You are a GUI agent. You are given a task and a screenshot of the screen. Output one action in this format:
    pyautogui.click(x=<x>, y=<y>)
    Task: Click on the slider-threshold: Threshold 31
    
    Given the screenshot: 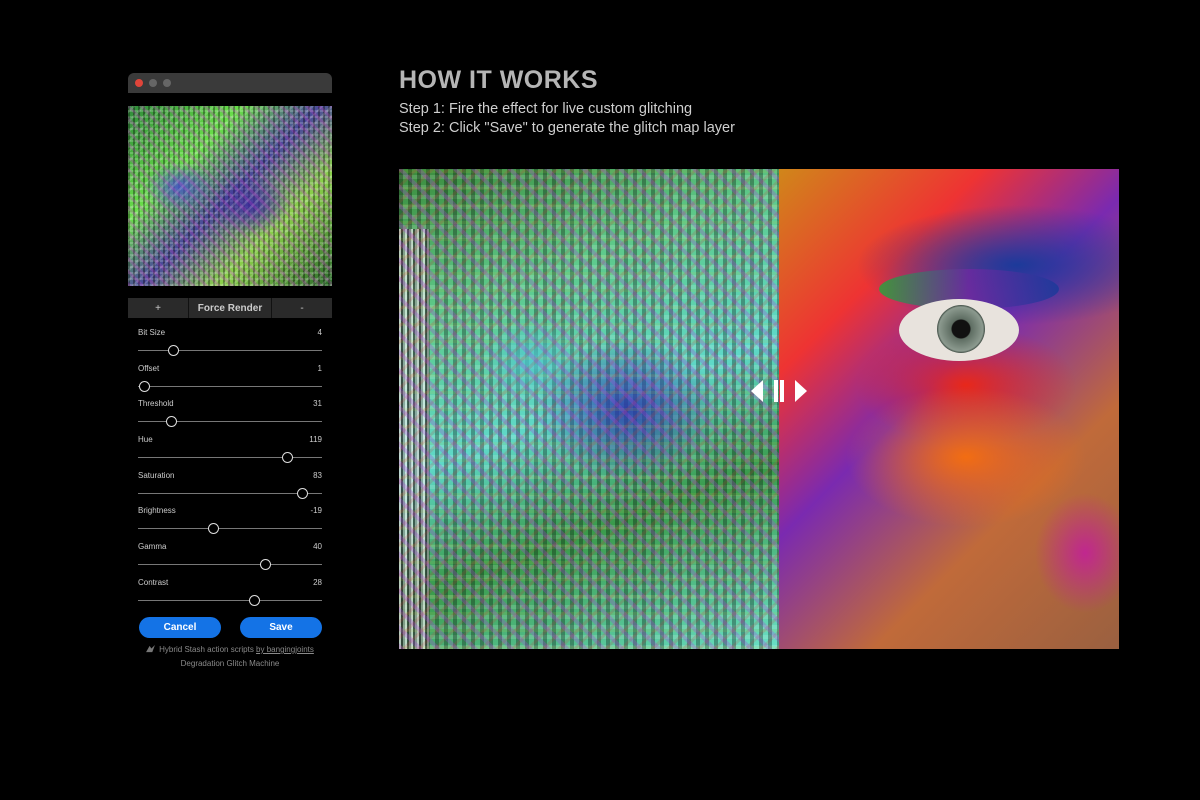 What is the action you would take?
    pyautogui.click(x=230, y=417)
    